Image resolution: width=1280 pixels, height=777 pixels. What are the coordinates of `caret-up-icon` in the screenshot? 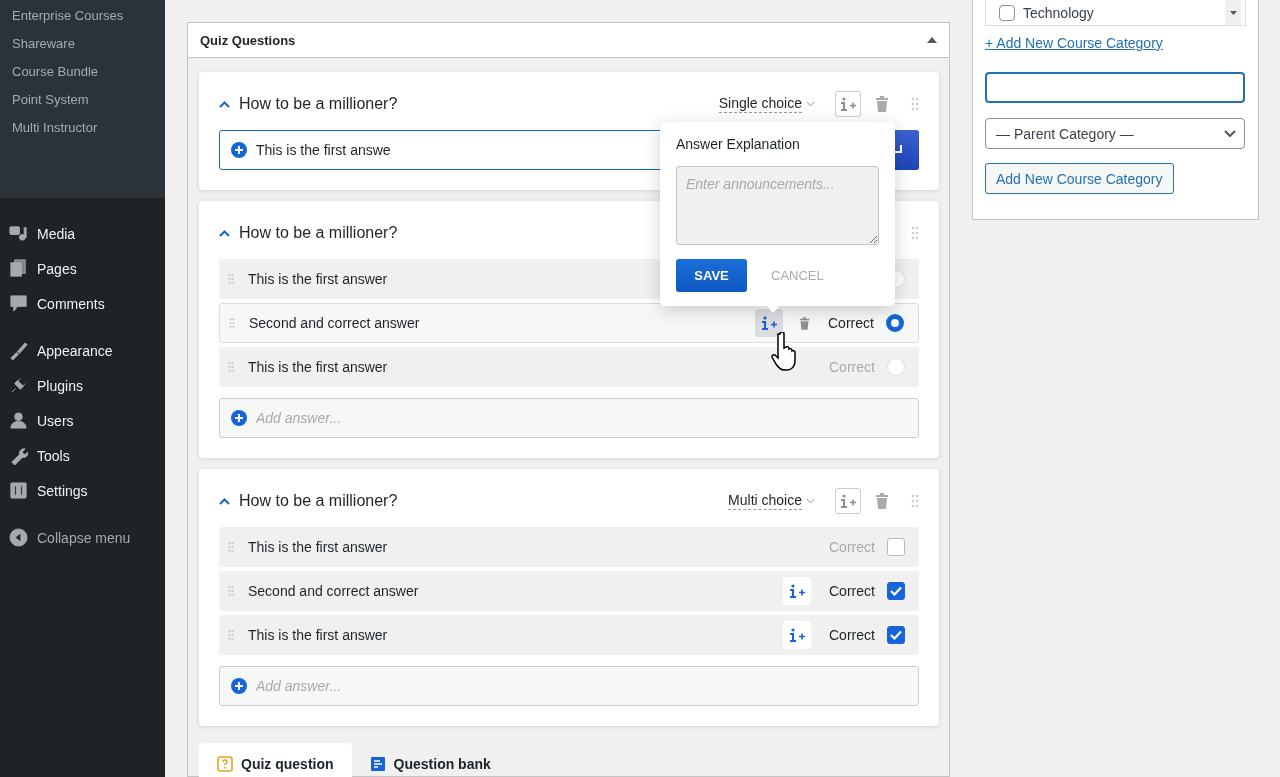 It's located at (932, 40).